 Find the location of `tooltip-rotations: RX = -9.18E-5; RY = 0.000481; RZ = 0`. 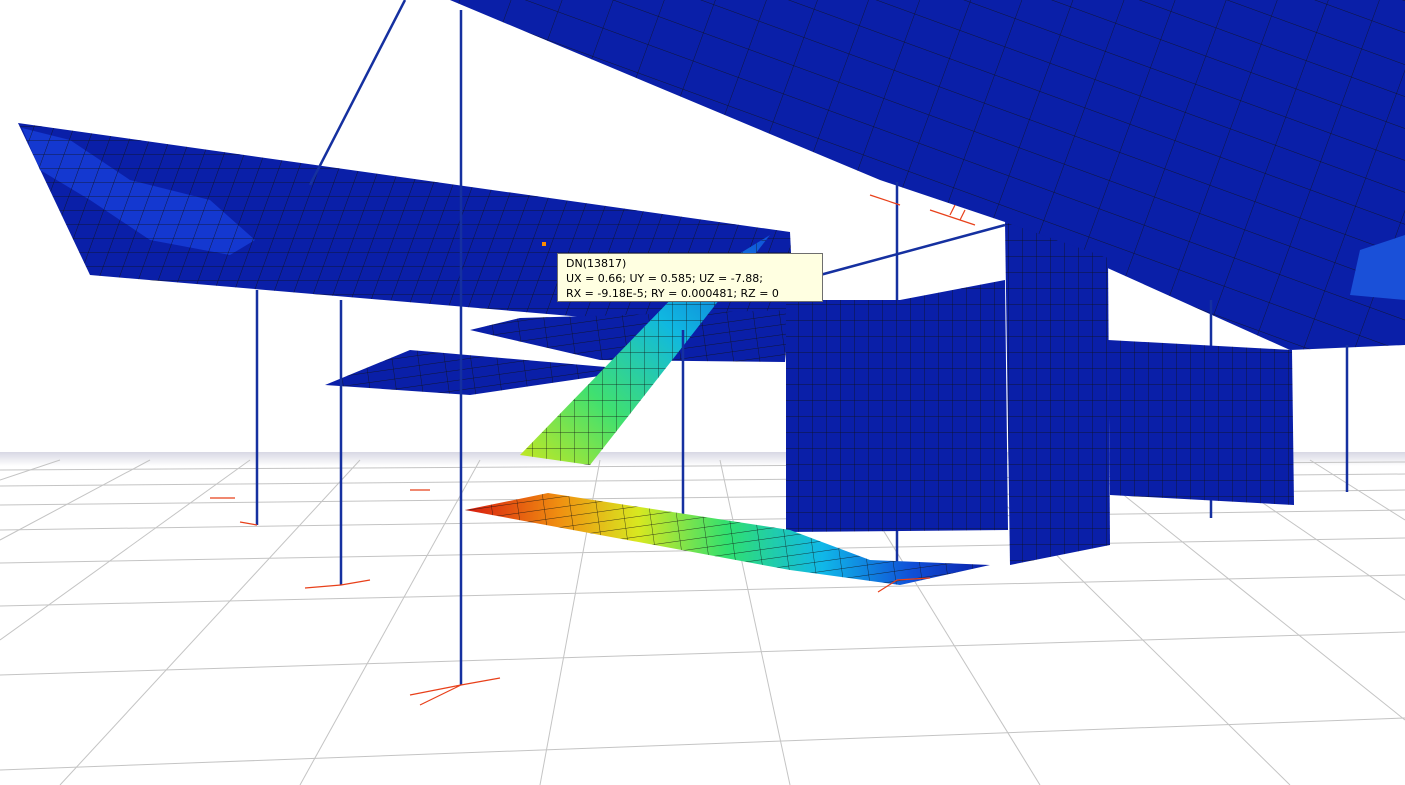

tooltip-rotations: RX = -9.18E-5; RY = 0.000481; RZ = 0 is located at coordinates (672, 293).